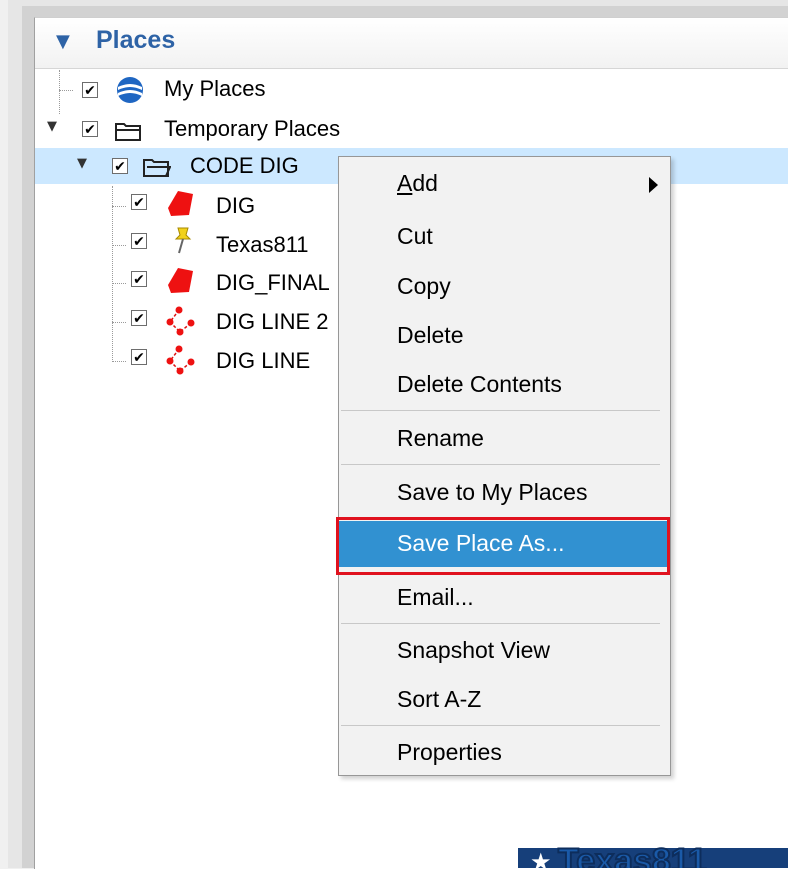  Describe the element at coordinates (430, 335) in the screenshot. I see `menu-item-label: Delete` at that location.